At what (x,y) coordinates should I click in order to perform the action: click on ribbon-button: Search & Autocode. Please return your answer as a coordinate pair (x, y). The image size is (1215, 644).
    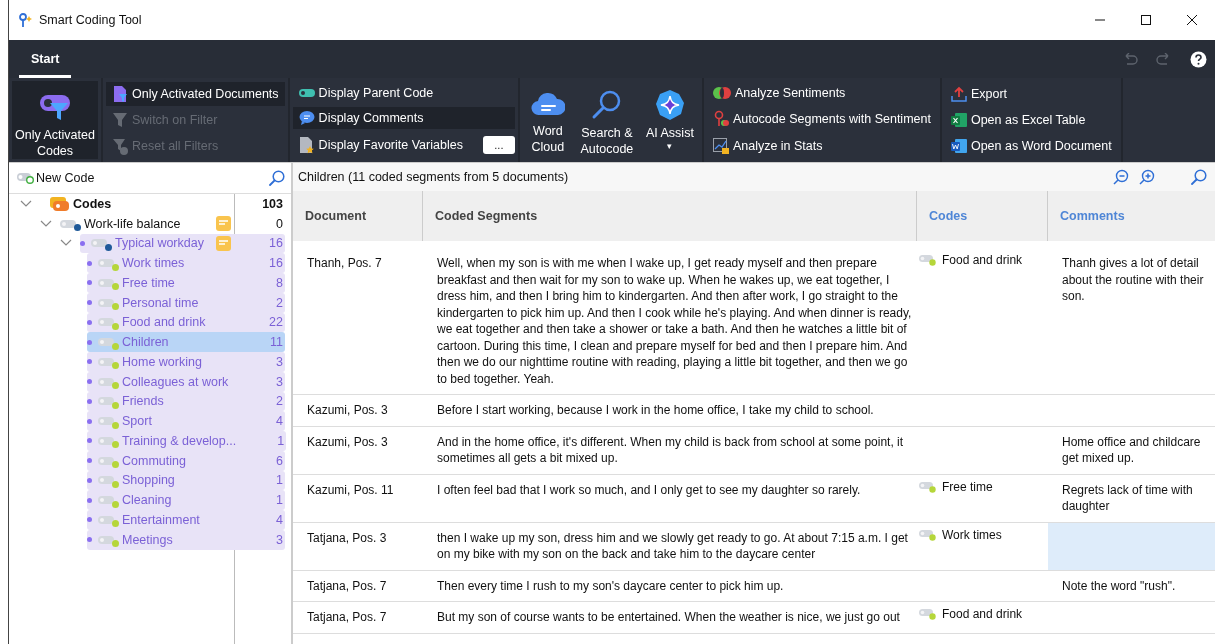
    Looking at the image, I should click on (606, 120).